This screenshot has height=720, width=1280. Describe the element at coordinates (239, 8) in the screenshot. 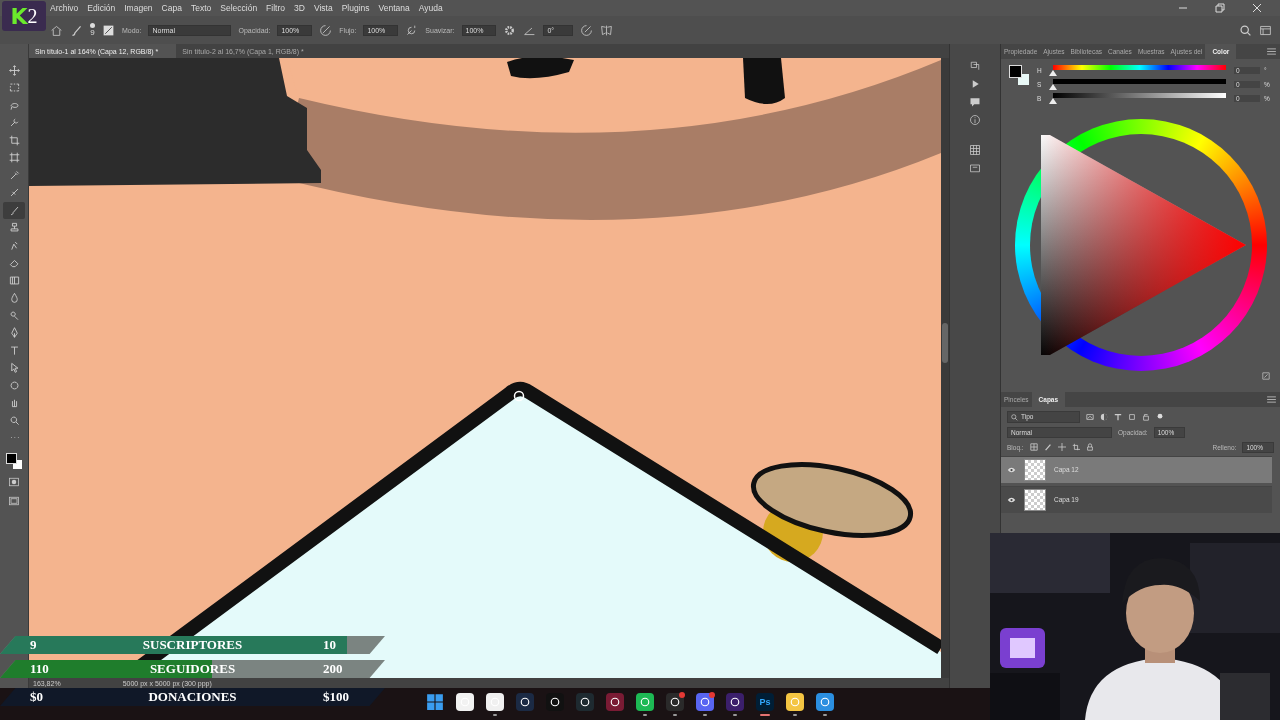

I see `menu-item: Selección` at that location.